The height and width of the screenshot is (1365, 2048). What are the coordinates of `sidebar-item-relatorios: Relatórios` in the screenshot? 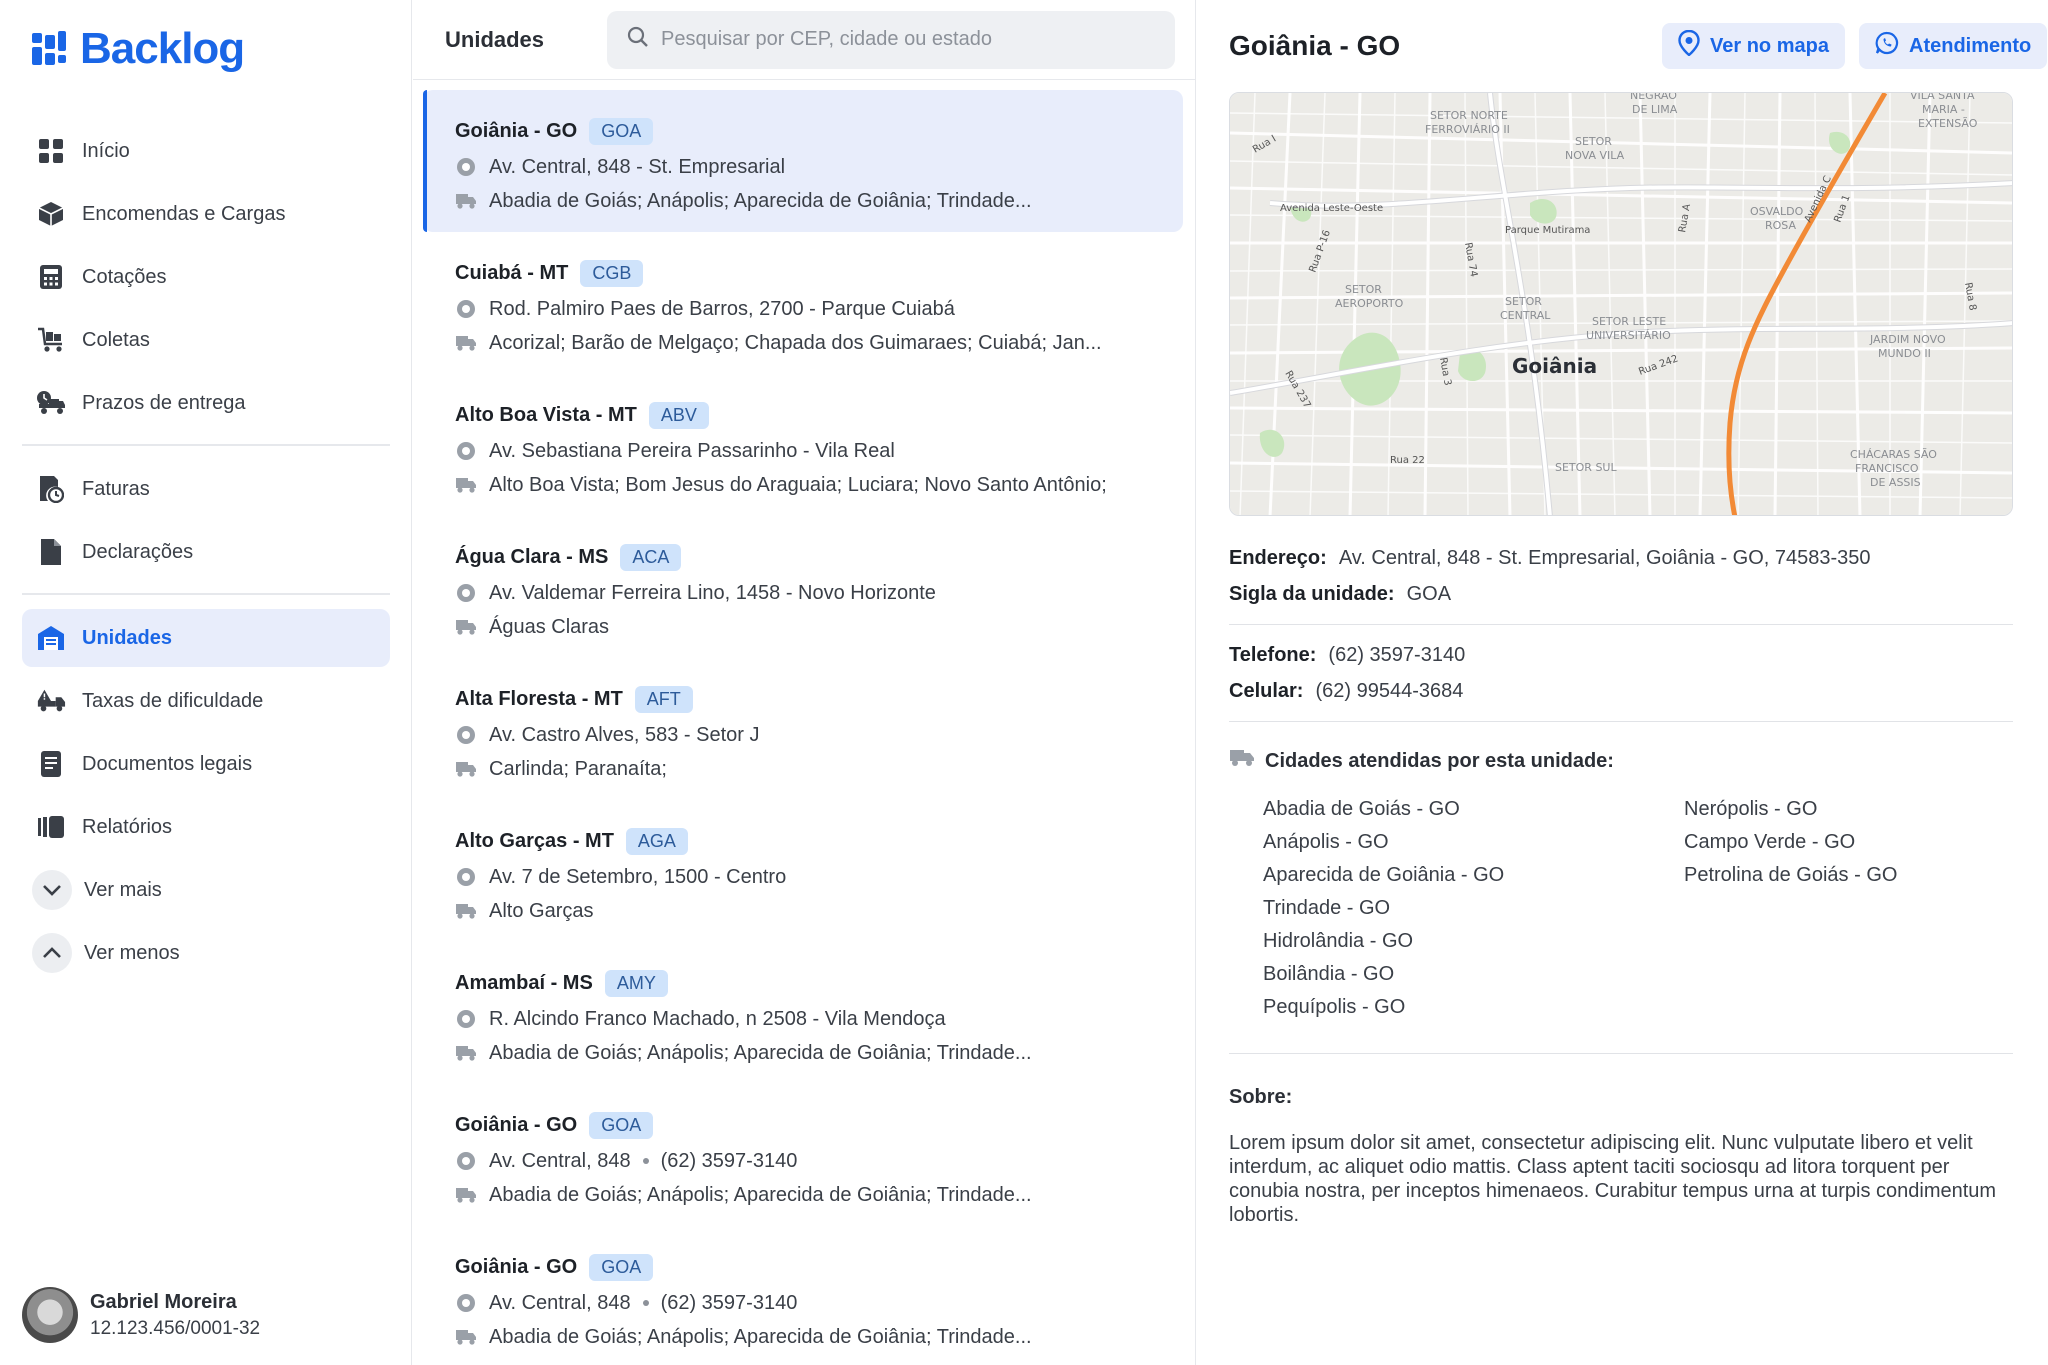 It's located at (206, 827).